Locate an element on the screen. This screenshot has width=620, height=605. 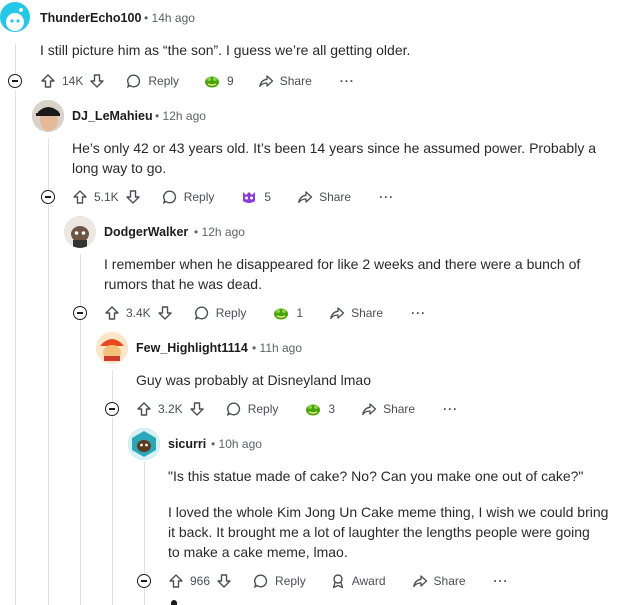
comment-action-bar: 3.4K Reply 1 Share ··· is located at coordinates (265, 313).